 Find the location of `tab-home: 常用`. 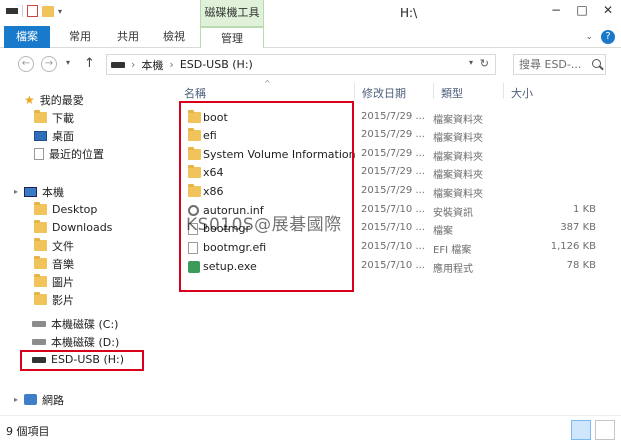

tab-home: 常用 is located at coordinates (80, 37).